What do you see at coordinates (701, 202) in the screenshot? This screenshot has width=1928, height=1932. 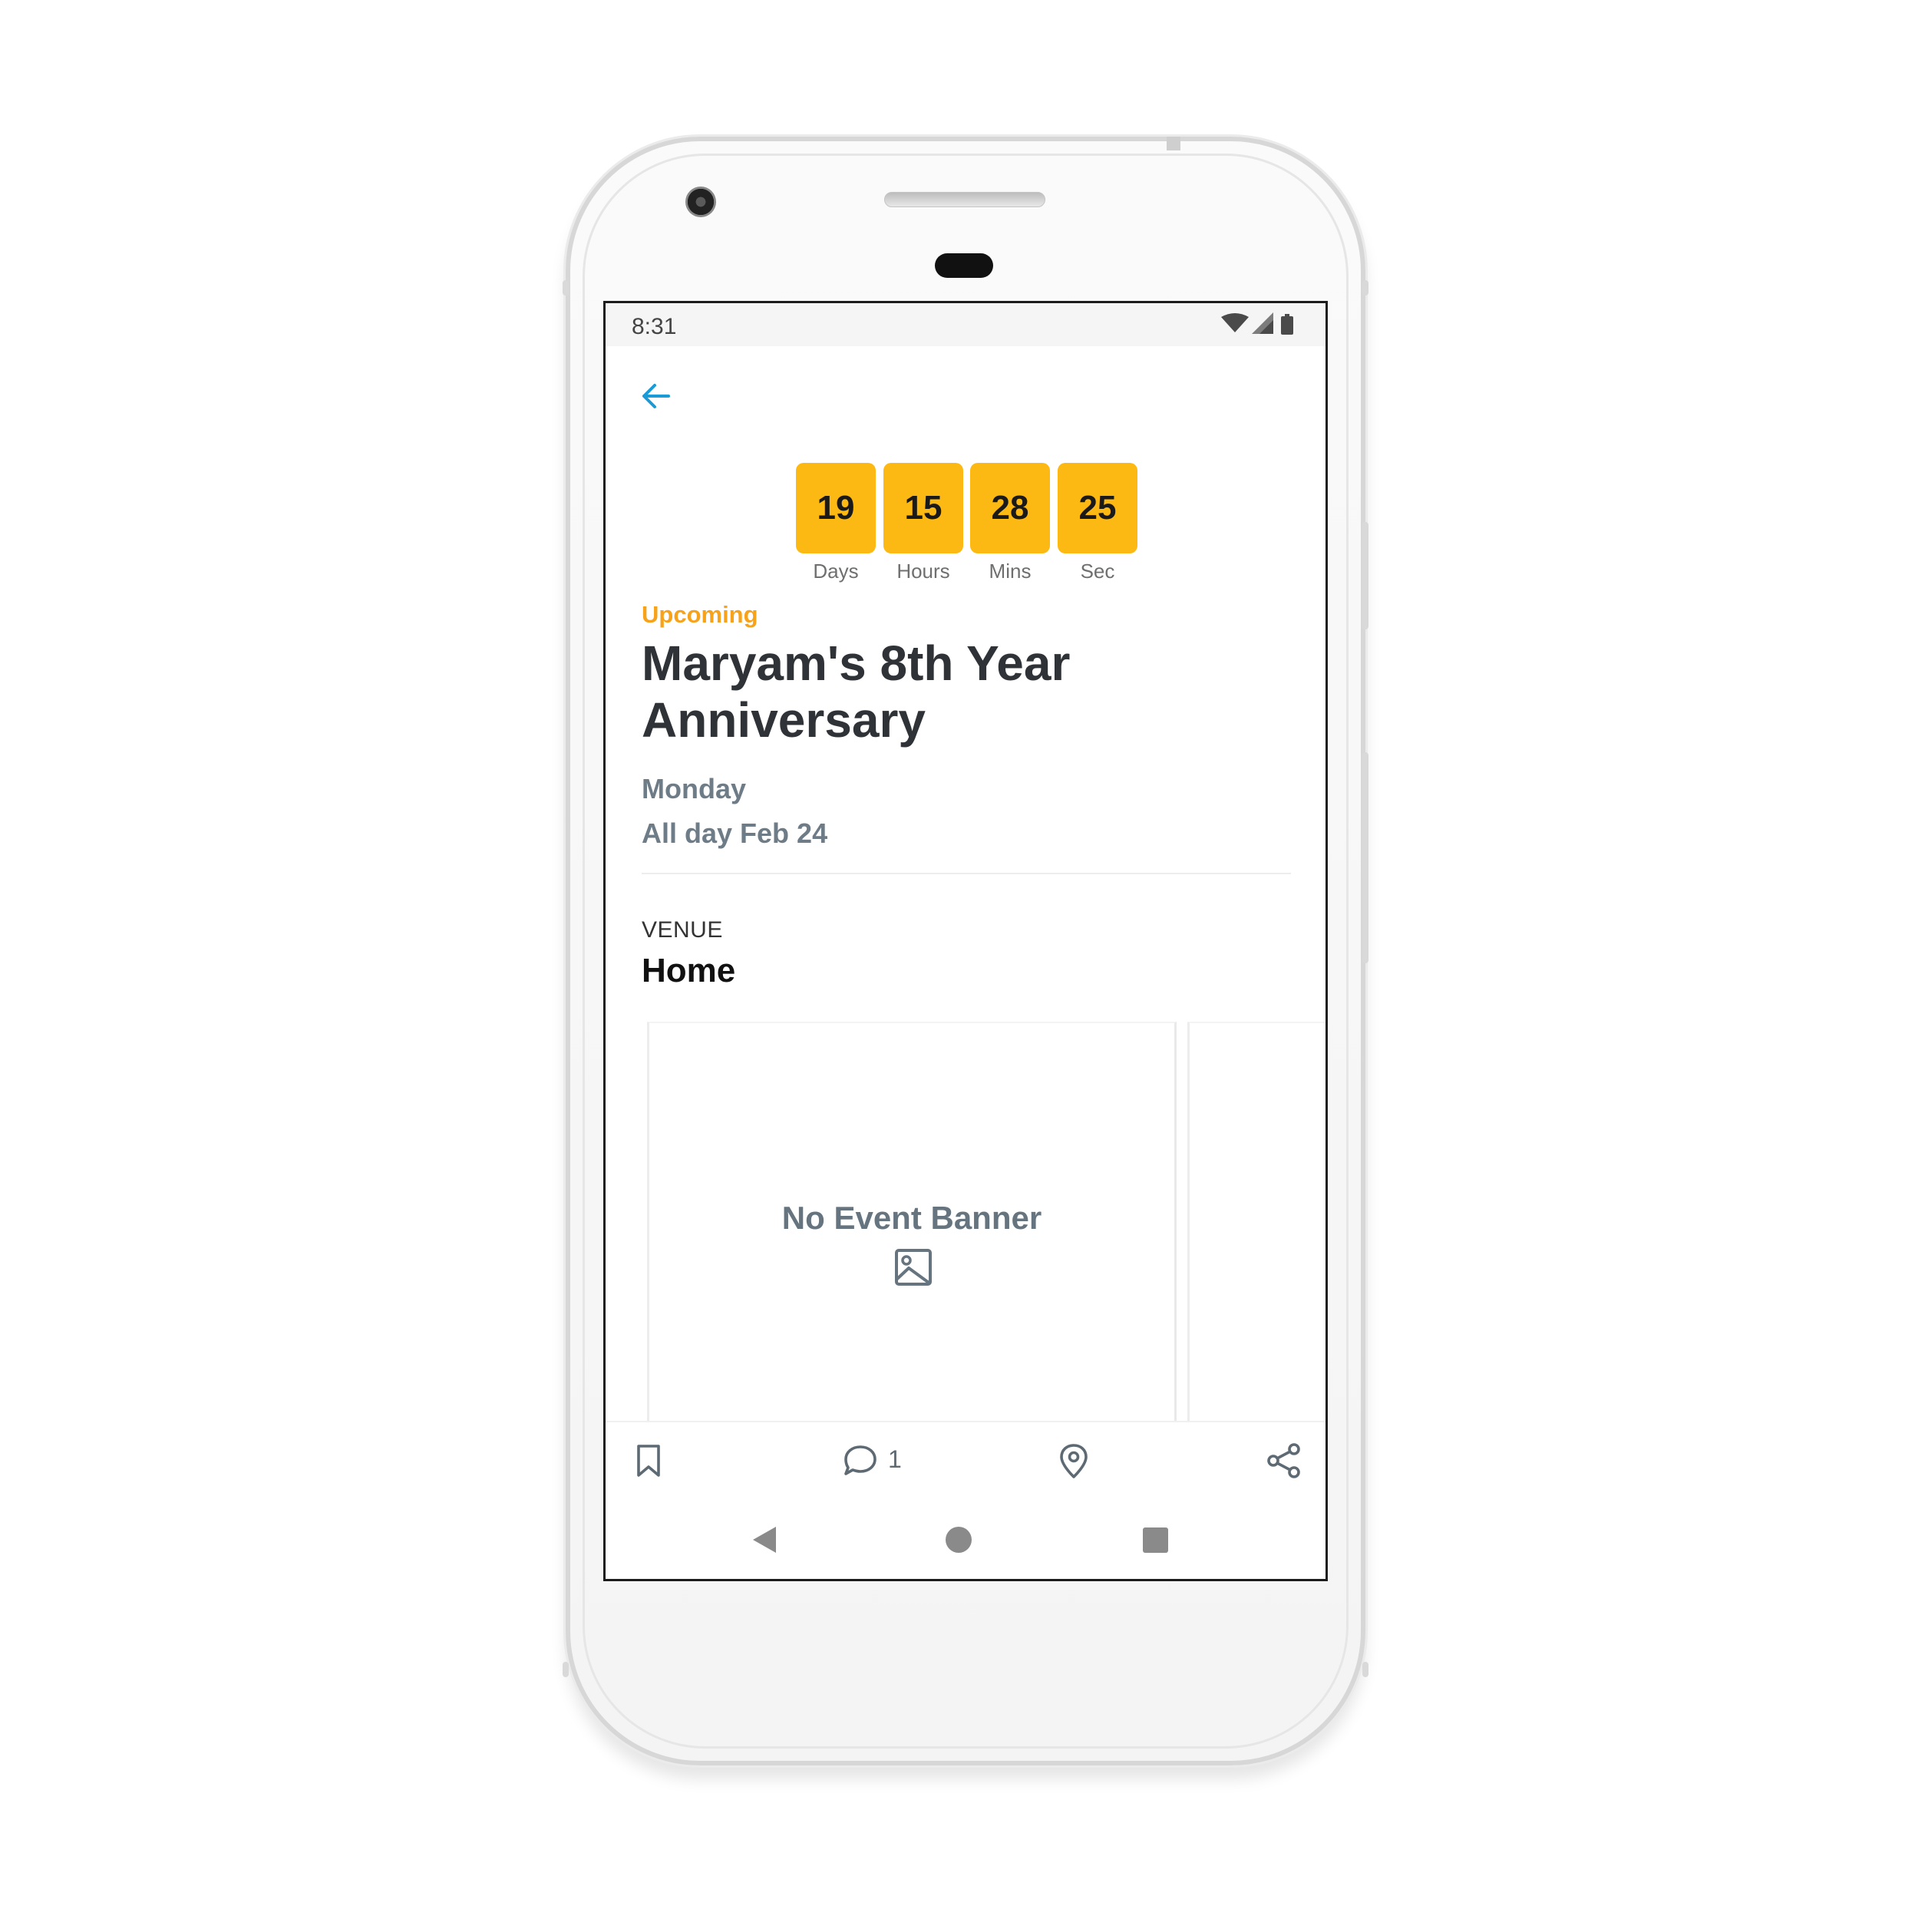 I see `front-camera` at bounding box center [701, 202].